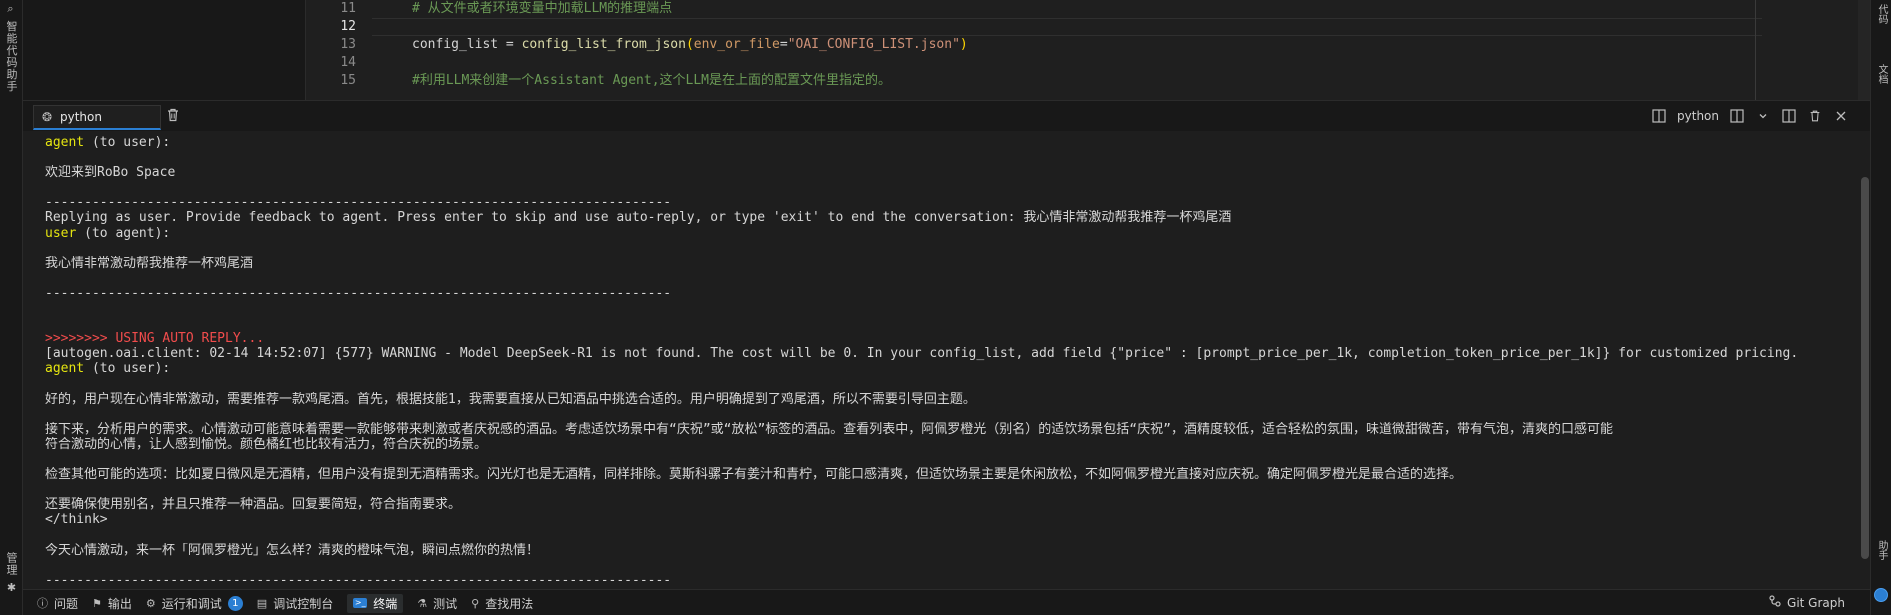  Describe the element at coordinates (76, 520) in the screenshot. I see `terminal-text: </think>` at that location.